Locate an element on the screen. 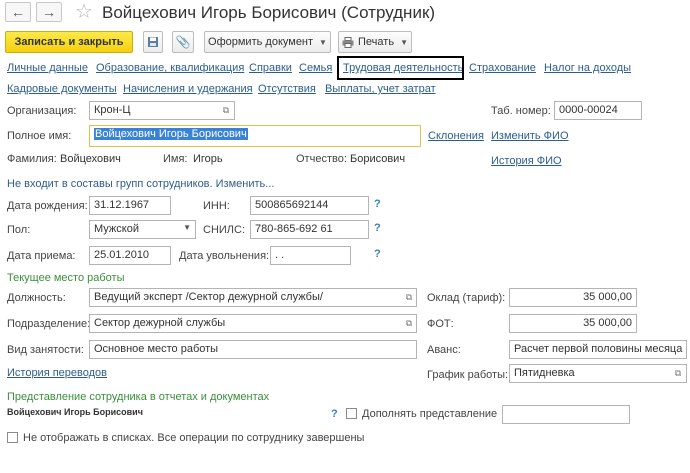  org-field: Крон-Ц is located at coordinates (162, 110).